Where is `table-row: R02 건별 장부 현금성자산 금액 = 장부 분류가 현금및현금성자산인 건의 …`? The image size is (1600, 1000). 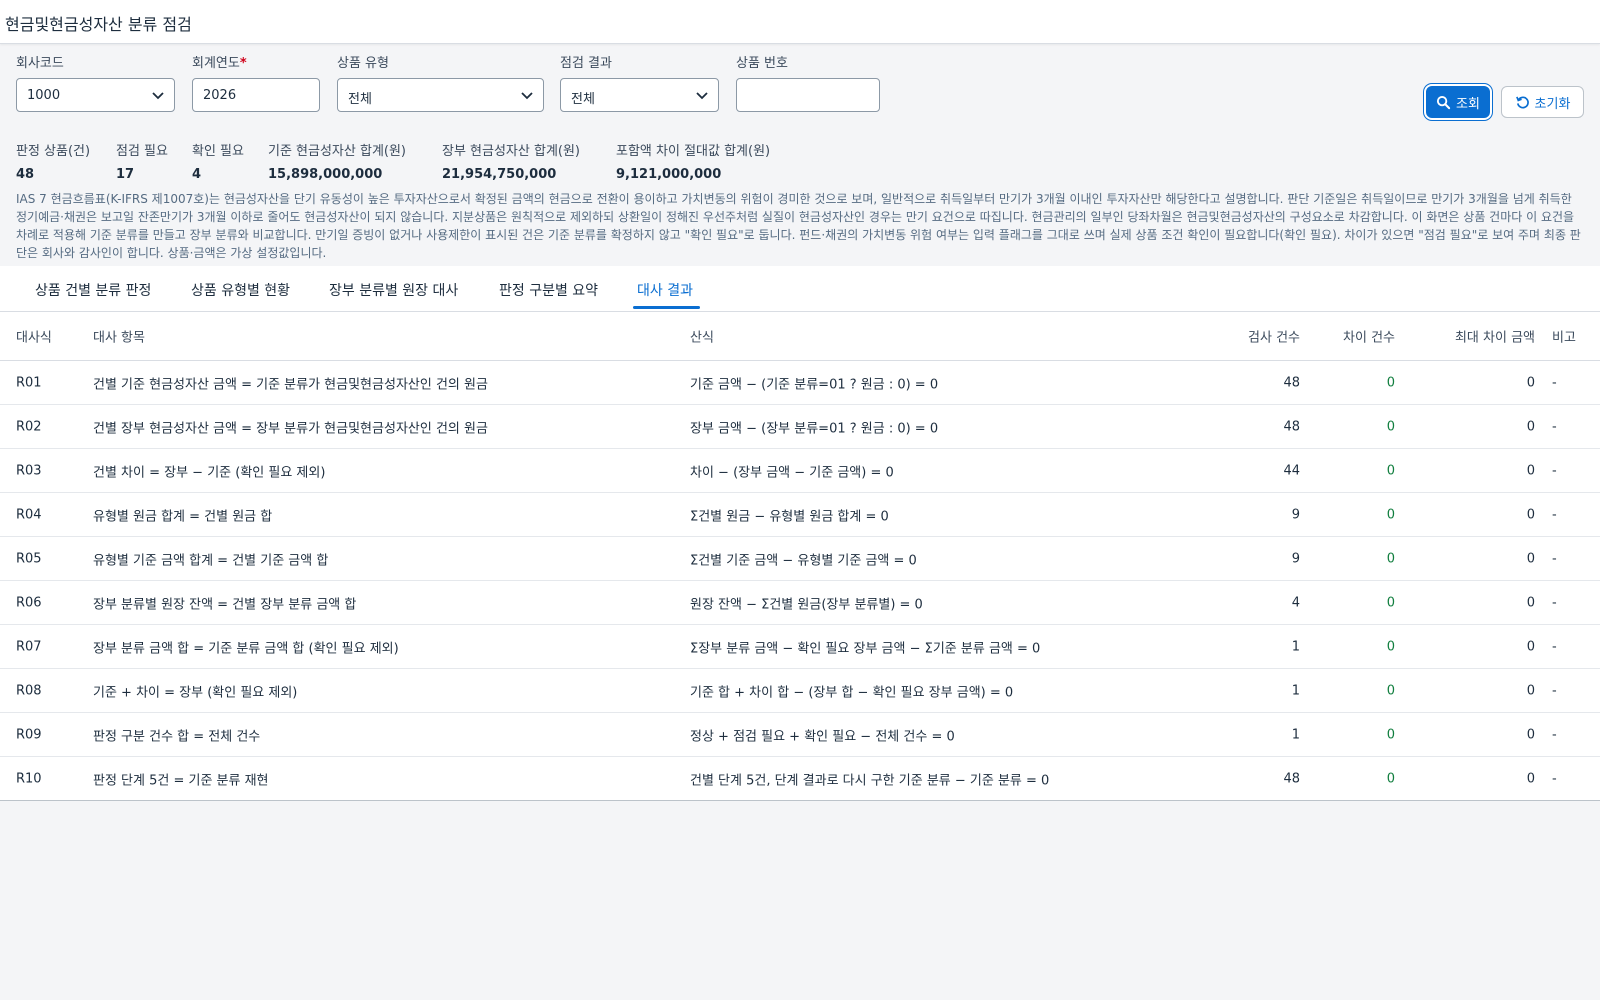
table-row: R02 건별 장부 현금성자산 금액 = 장부 분류가 현금및현금성자산인 건의 … is located at coordinates (800, 427).